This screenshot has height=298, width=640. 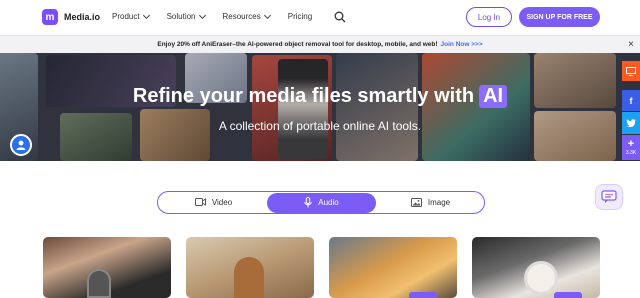 What do you see at coordinates (221, 16) in the screenshot?
I see `main-menu: Product Solution Resources Pricing` at bounding box center [221, 16].